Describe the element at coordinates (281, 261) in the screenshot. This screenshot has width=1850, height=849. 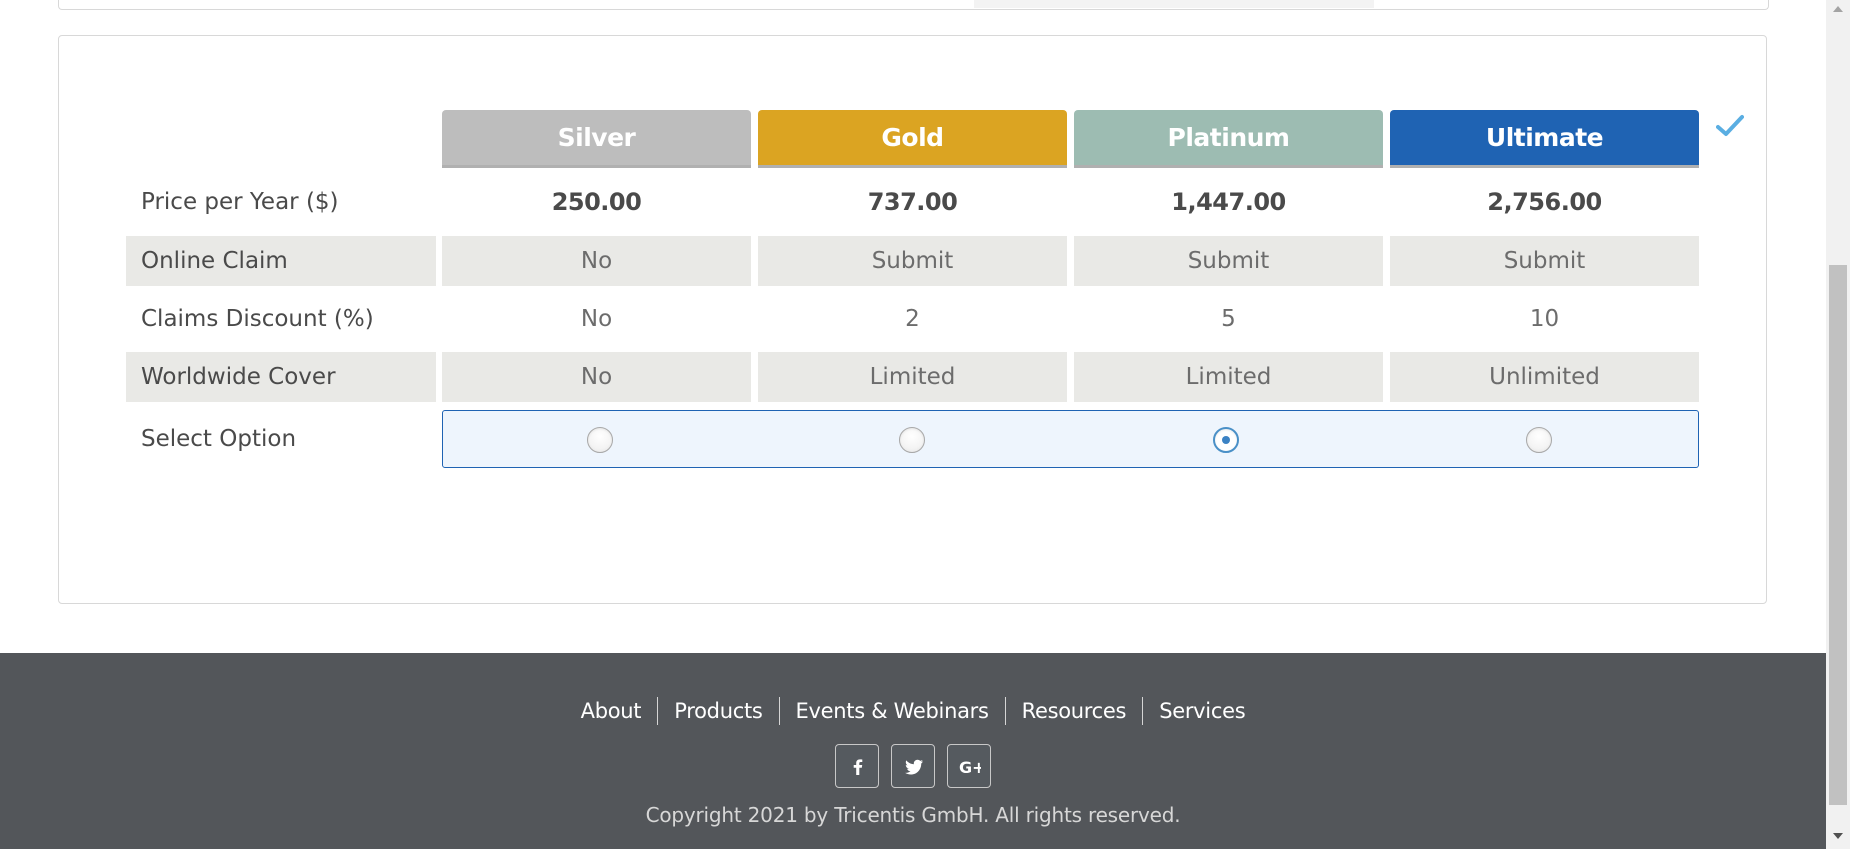
I see `row-label-online-claim: Online Claim` at that location.